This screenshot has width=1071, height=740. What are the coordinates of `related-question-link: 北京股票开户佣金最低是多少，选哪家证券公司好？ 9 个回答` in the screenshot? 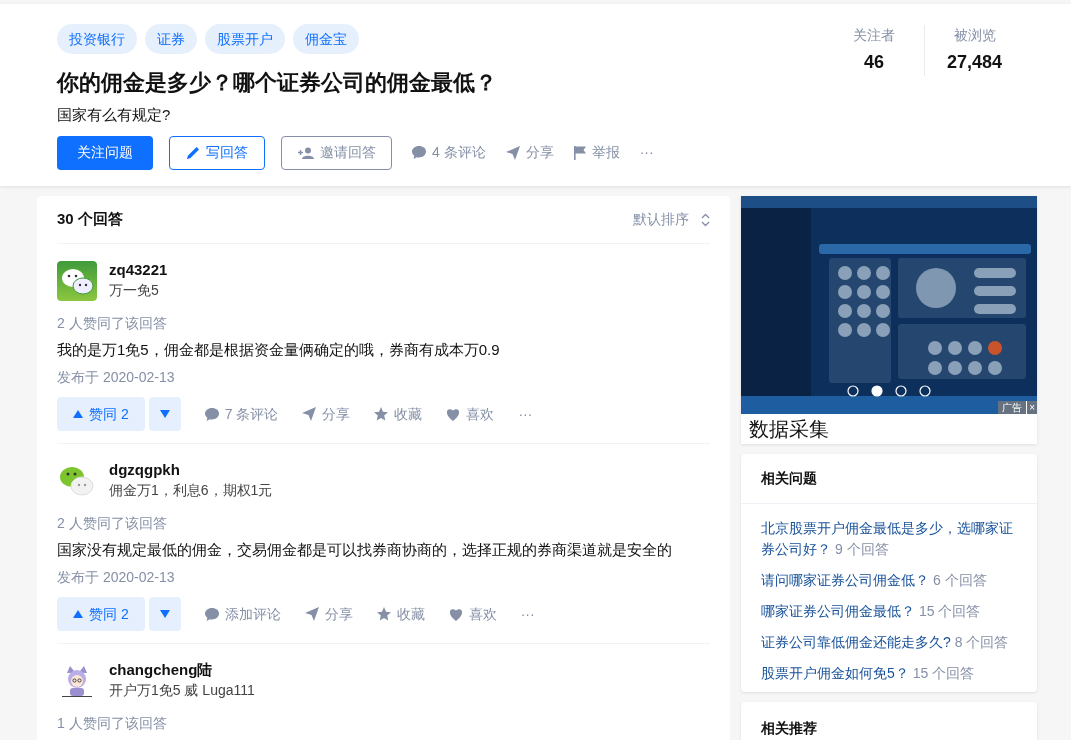 It's located at (889, 539).